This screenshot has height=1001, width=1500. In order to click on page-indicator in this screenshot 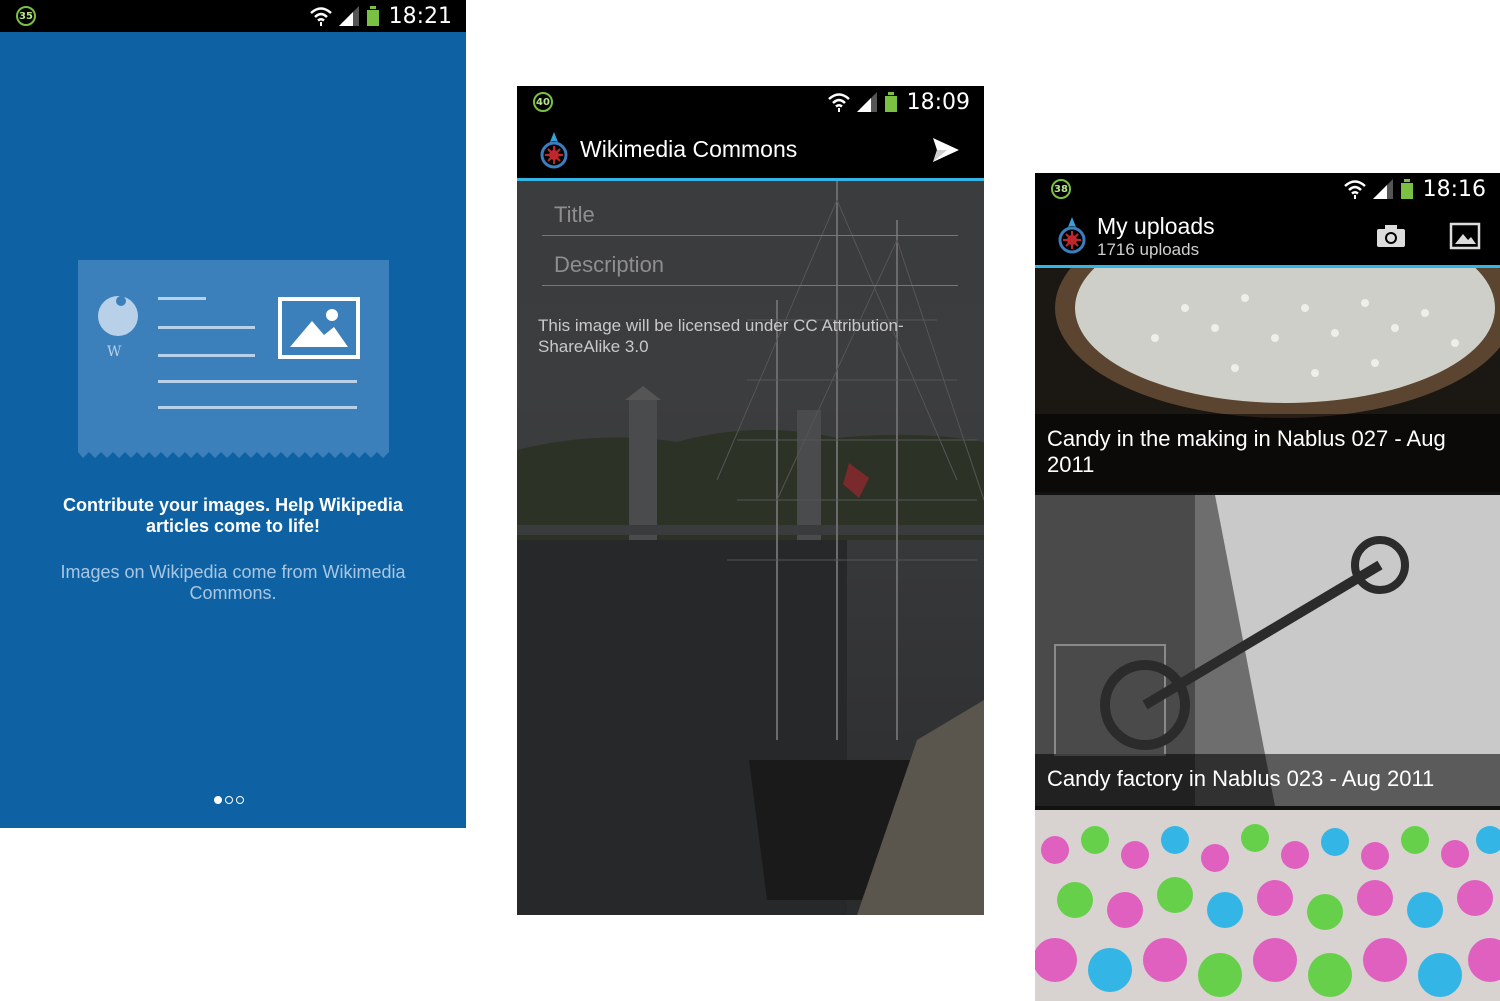, I will do `click(229, 800)`.